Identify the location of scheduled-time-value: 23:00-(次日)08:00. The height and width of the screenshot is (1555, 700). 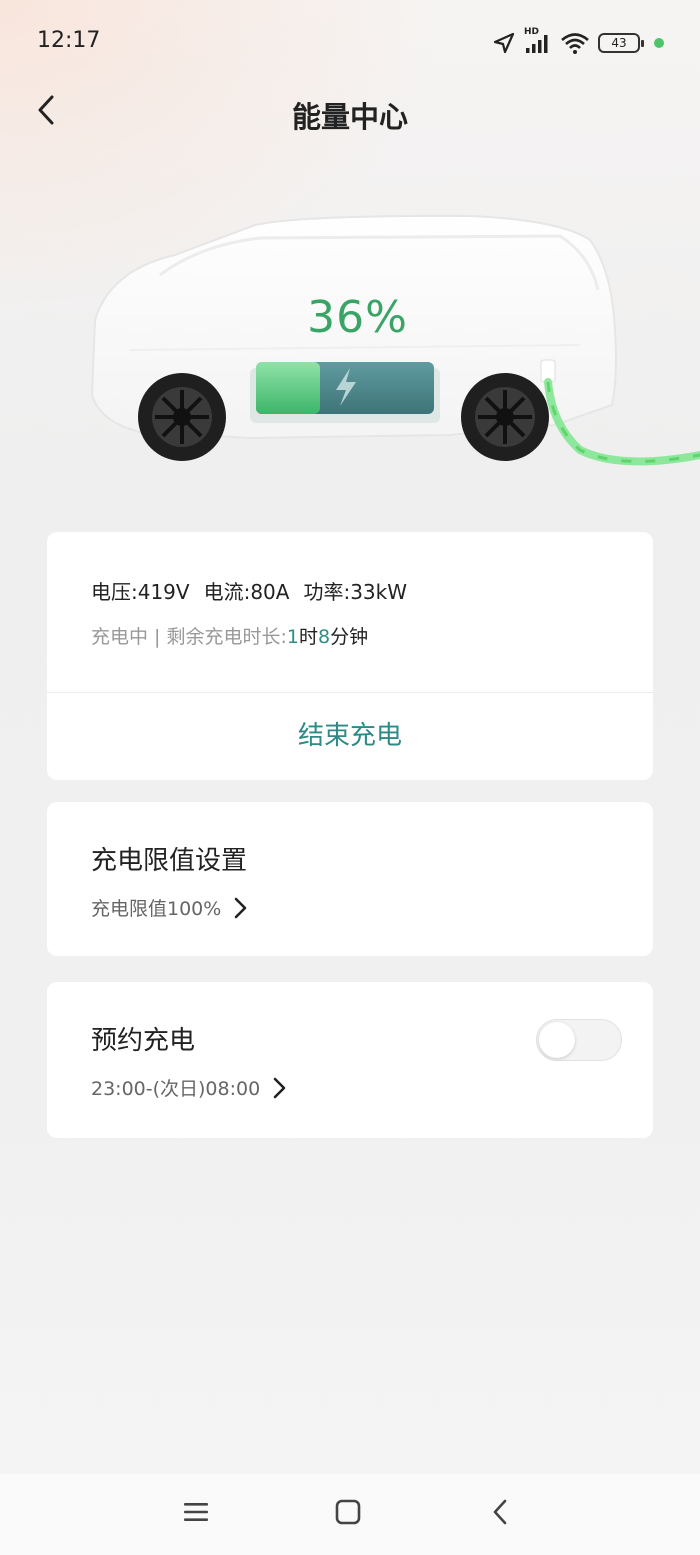
(176, 1089).